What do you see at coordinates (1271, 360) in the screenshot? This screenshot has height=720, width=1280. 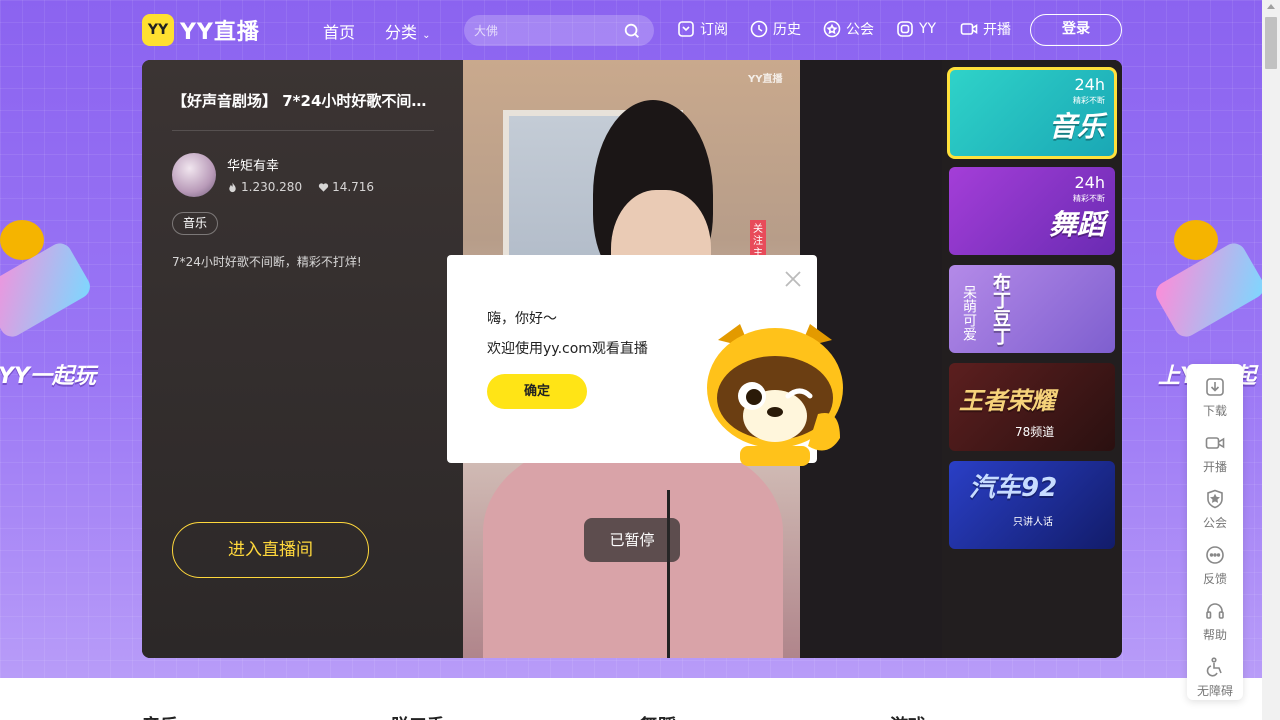 I see `page-scrollbar` at bounding box center [1271, 360].